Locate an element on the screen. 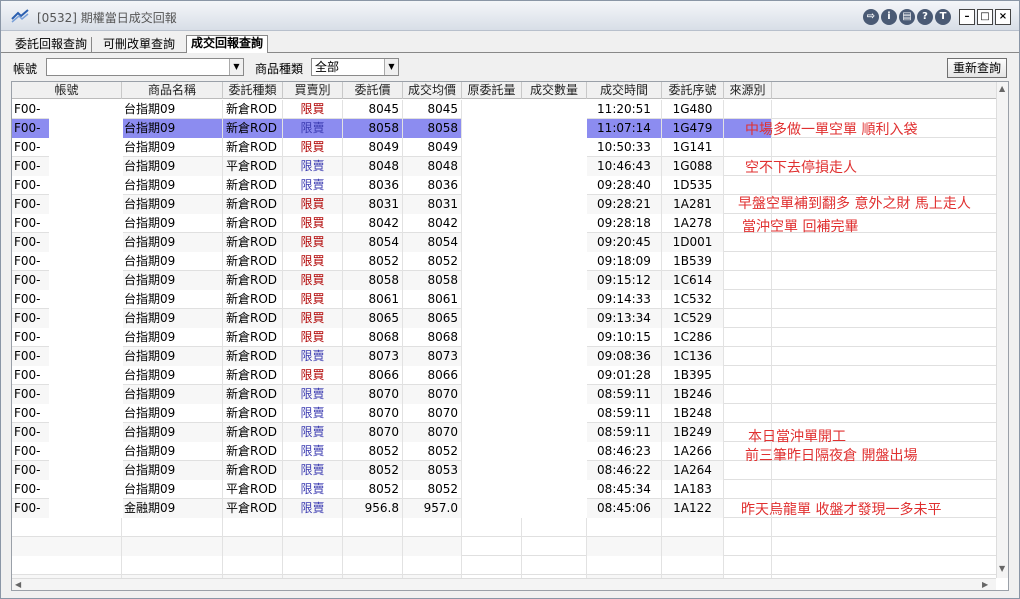  scroll-up-icon: ▲ is located at coordinates (1002, 88).